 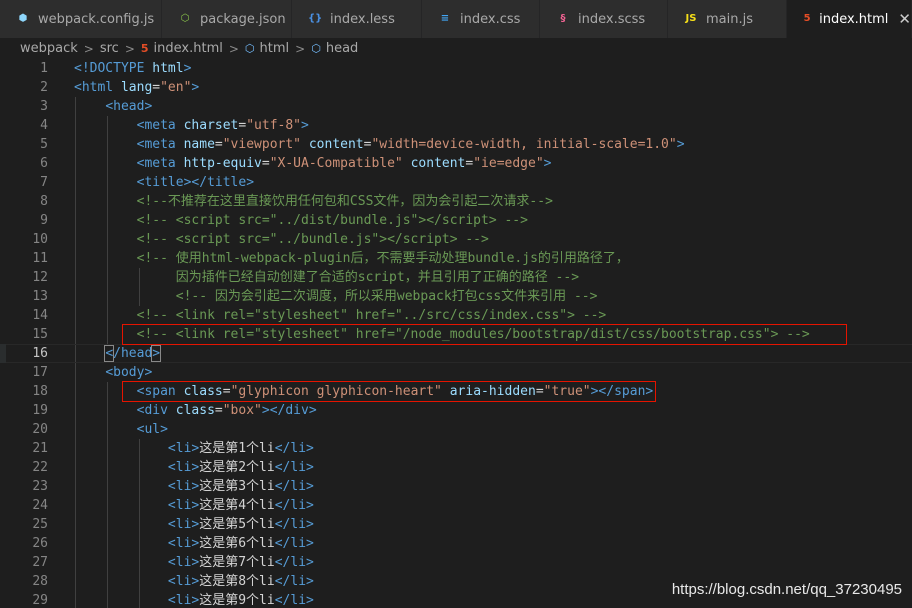 I want to click on code-line: 3 <head>, so click(x=456, y=106).